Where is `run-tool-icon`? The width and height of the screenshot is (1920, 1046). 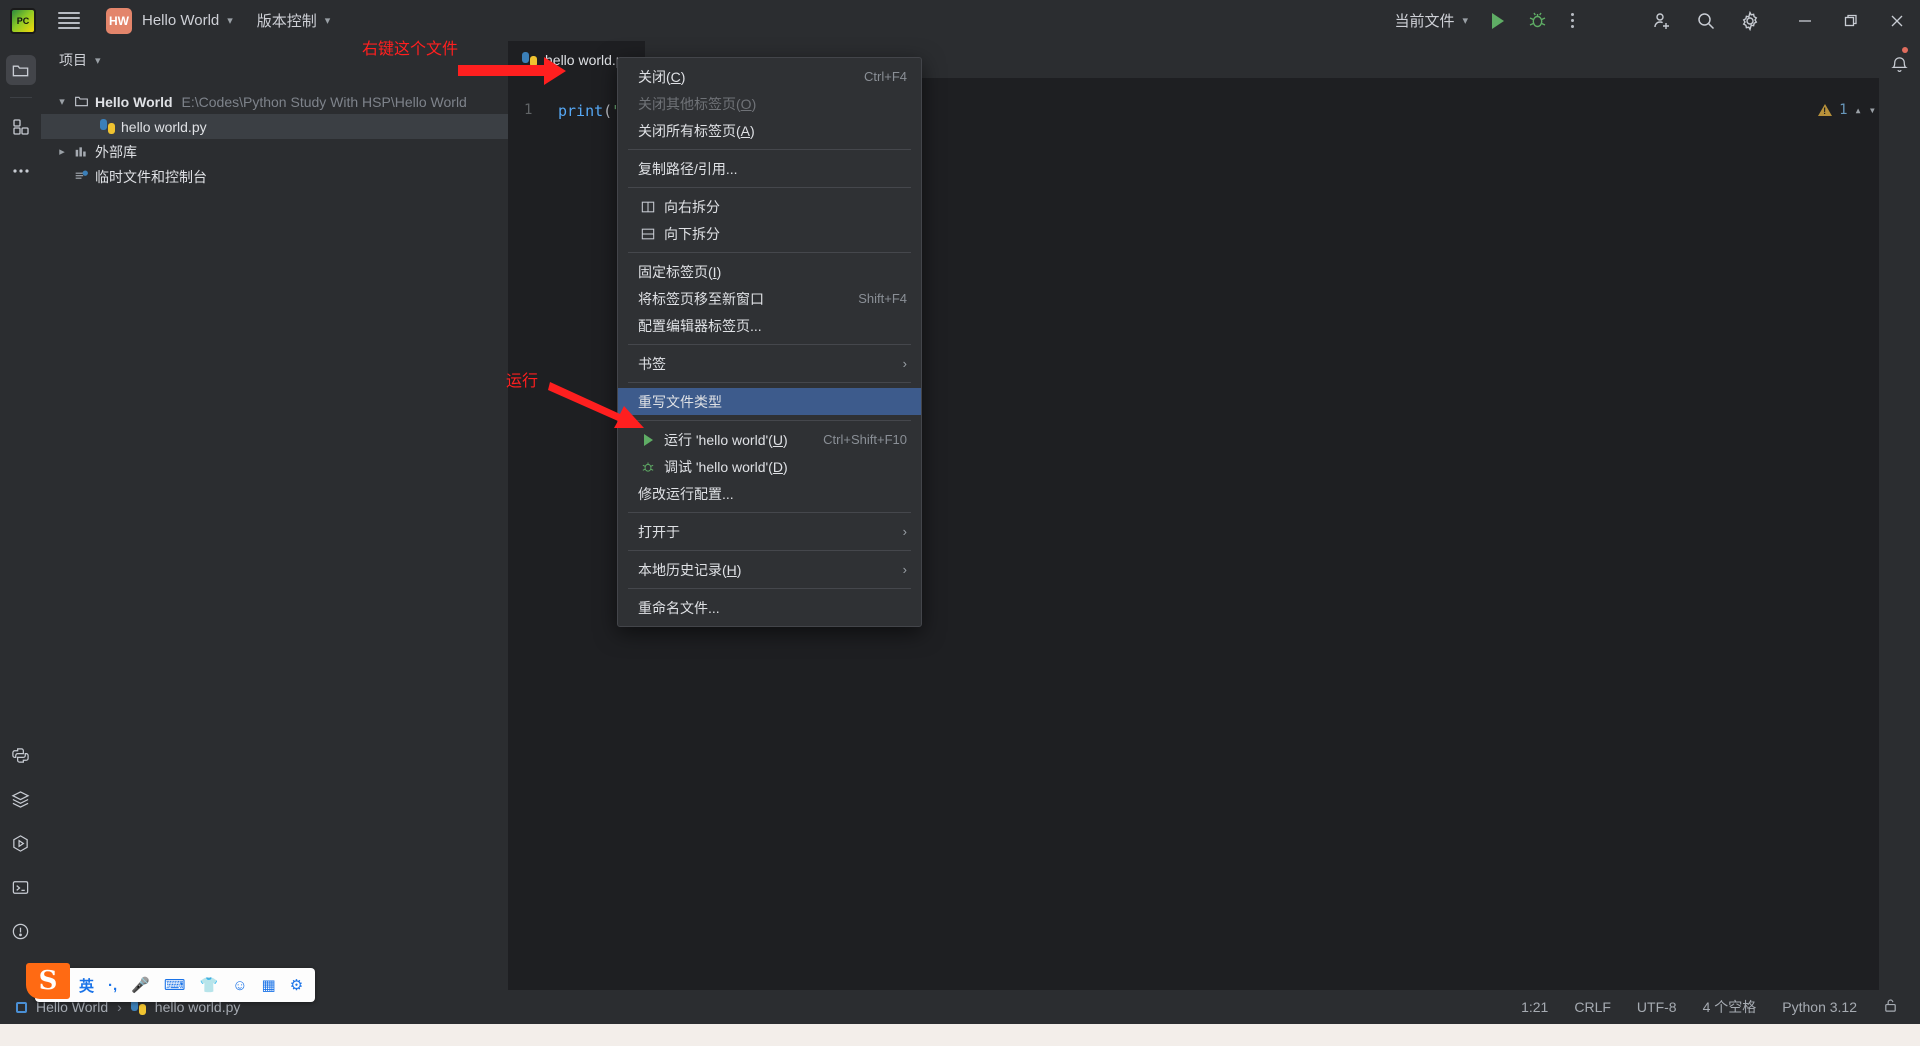 run-tool-icon is located at coordinates (21, 843).